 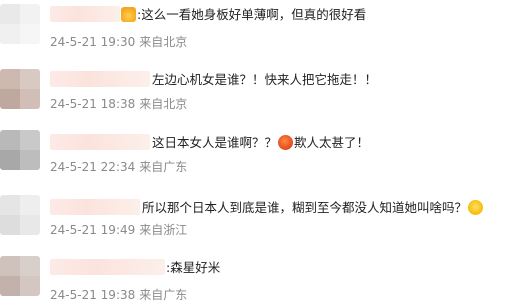 I want to click on crown-emoji-icon, so click(x=128, y=14).